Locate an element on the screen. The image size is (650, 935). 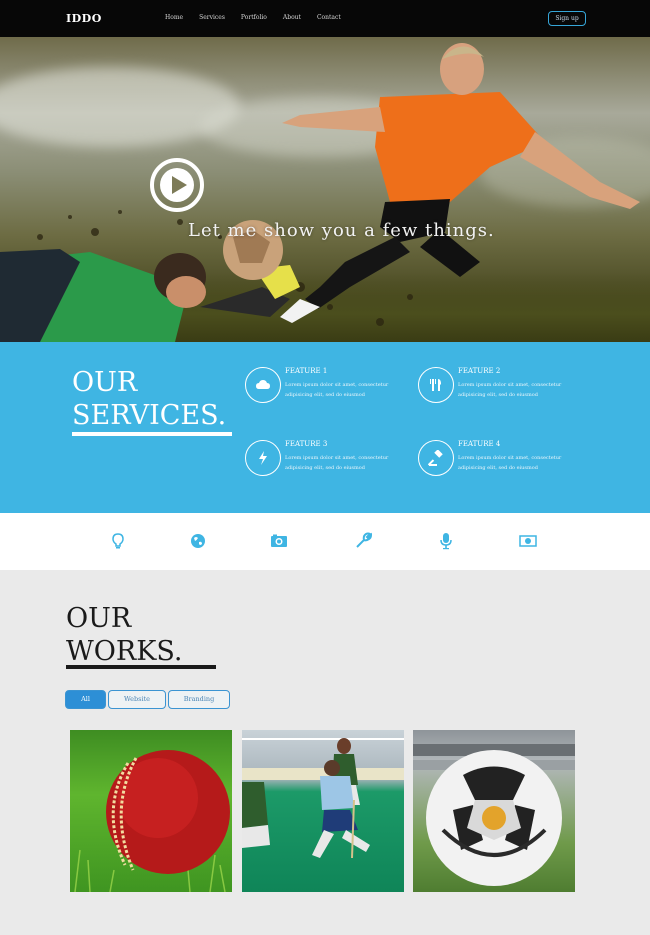
feature-title: FEATURE 1 is located at coordinates (306, 371).